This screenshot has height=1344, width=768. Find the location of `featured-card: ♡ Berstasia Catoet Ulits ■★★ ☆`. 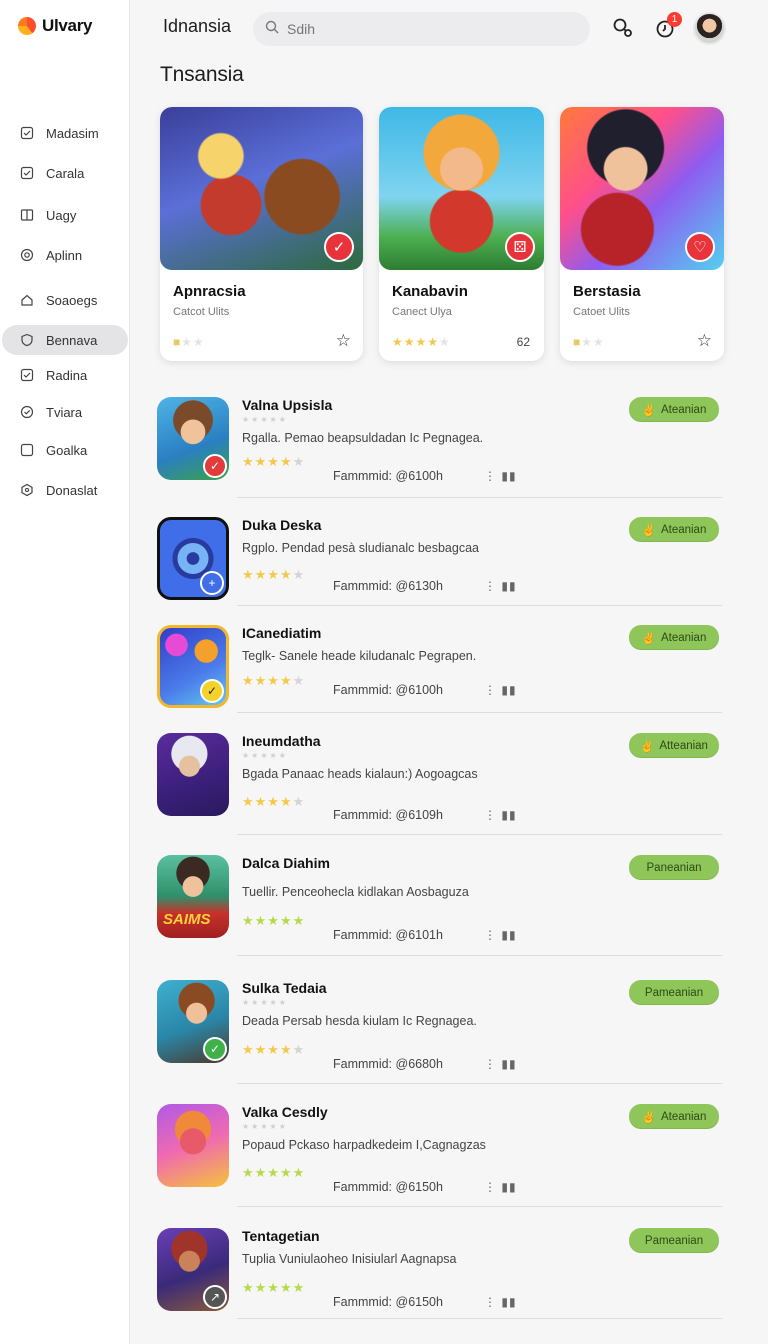

featured-card: ♡ Berstasia Catoet Ulits ■★★ ☆ is located at coordinates (642, 234).